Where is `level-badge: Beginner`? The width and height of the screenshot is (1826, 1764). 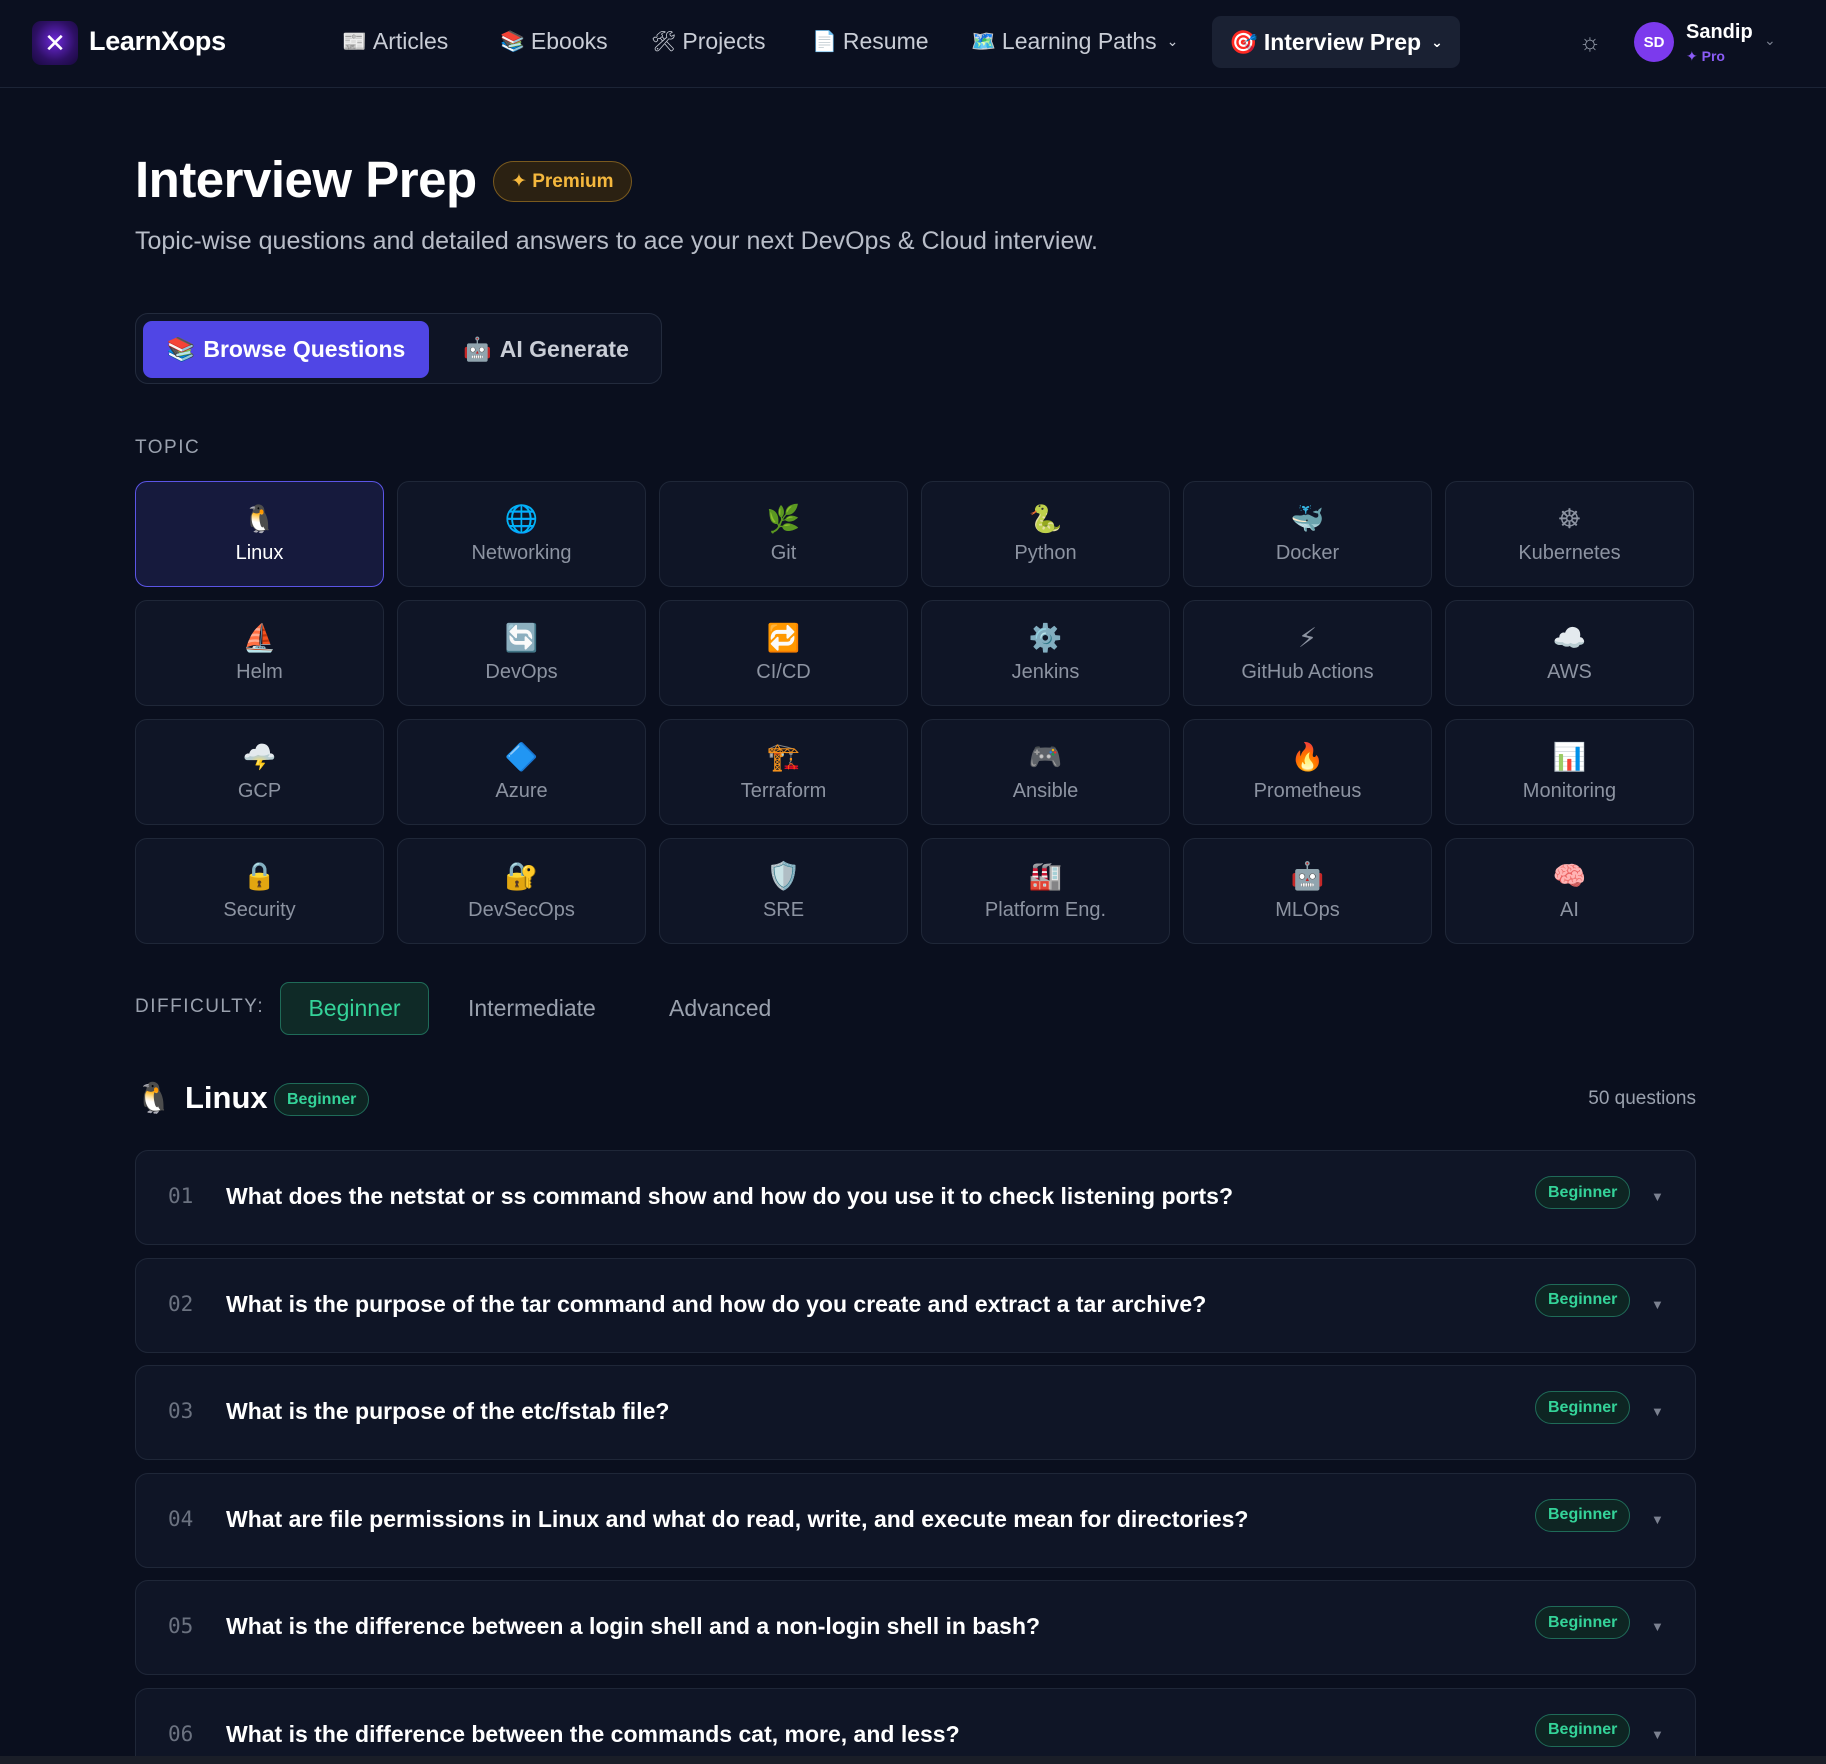
level-badge: Beginner is located at coordinates (322, 1099).